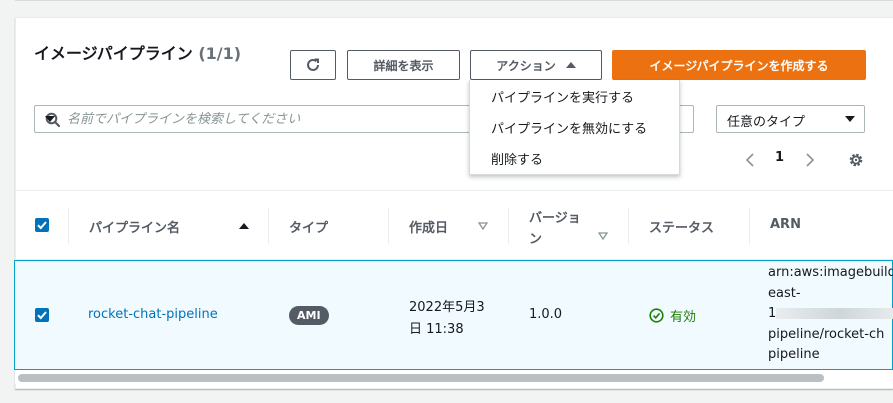 Image resolution: width=893 pixels, height=403 pixels. I want to click on page-title: イメージパイプライン (1/1), so click(137, 52).